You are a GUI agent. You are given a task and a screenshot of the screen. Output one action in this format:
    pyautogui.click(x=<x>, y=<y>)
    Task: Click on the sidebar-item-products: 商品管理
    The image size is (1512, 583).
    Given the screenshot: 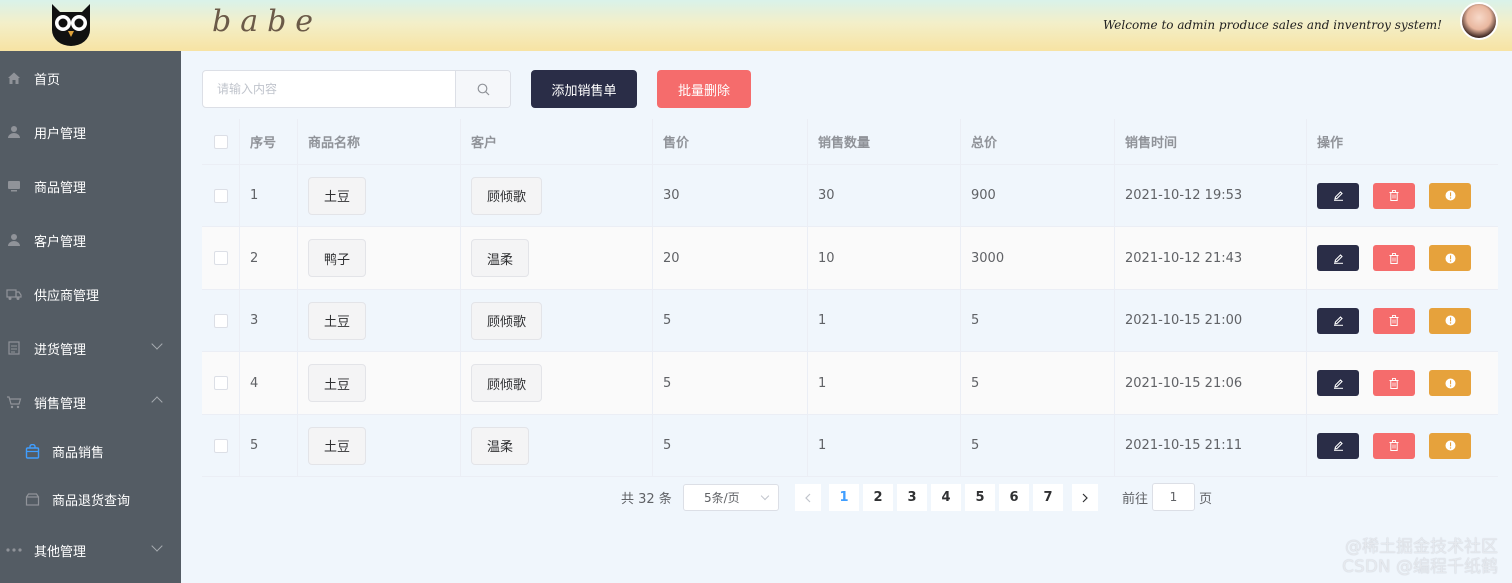 What is the action you would take?
    pyautogui.click(x=90, y=186)
    